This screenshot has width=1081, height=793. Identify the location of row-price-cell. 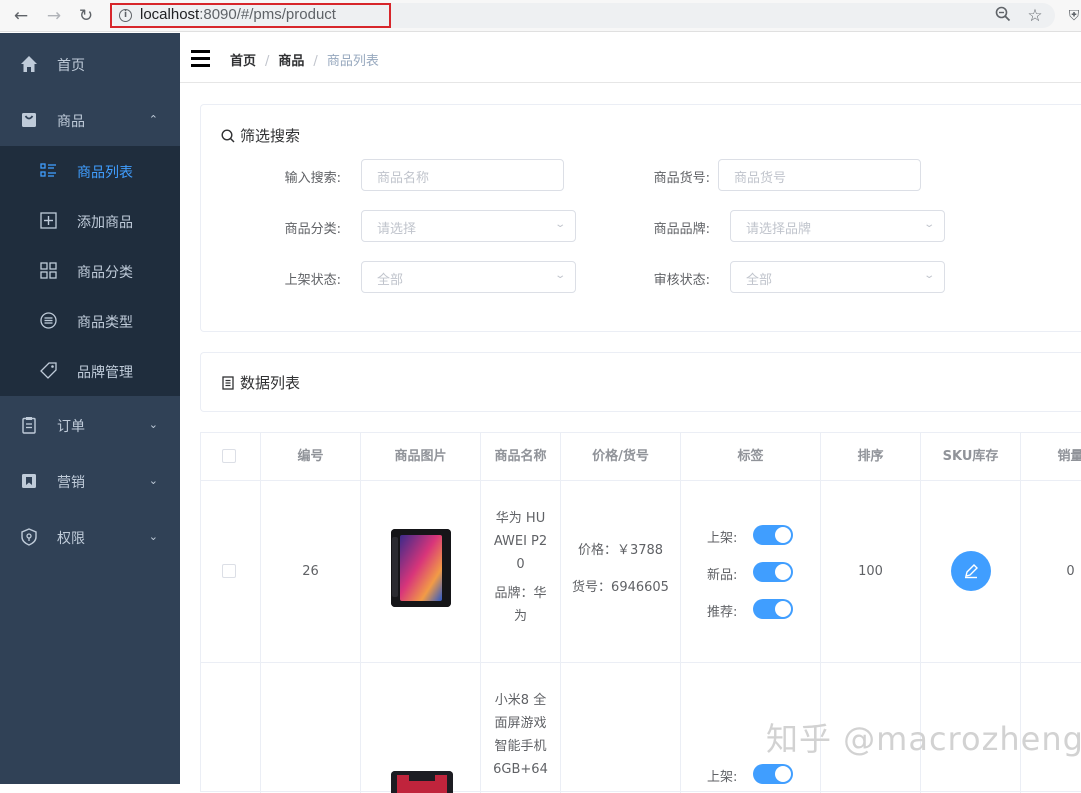
(621, 728).